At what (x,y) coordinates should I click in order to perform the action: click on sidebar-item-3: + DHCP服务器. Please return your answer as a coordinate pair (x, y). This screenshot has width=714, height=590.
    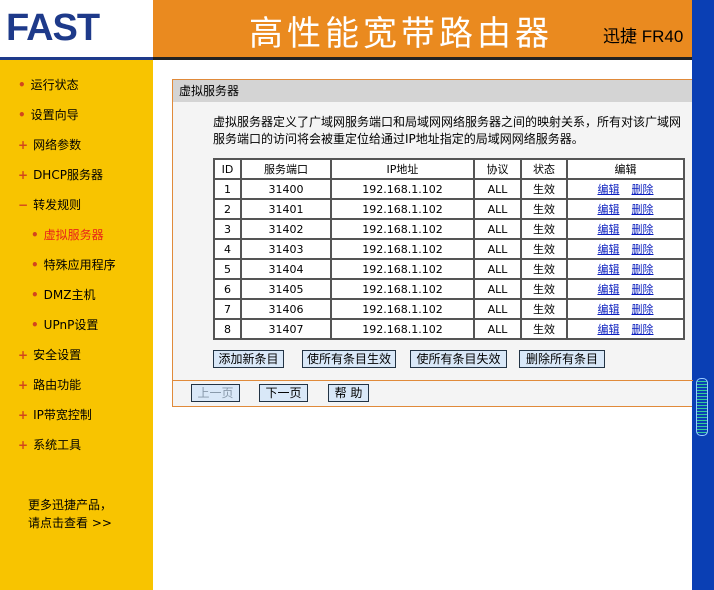
    Looking at the image, I should click on (60, 174).